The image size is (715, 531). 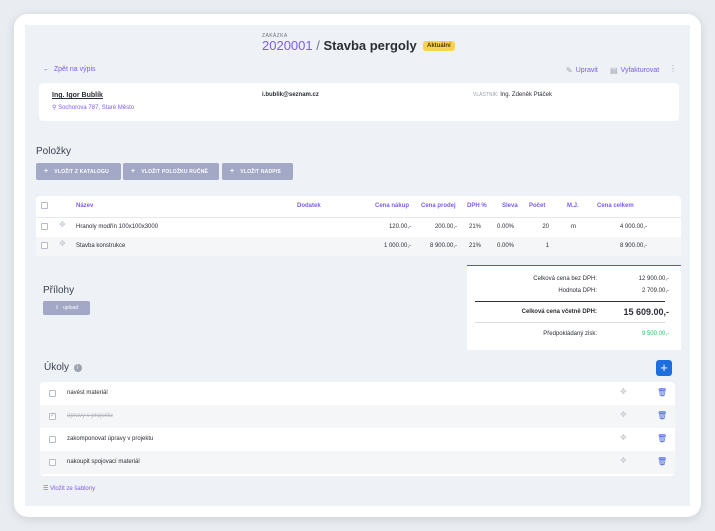 What do you see at coordinates (573, 227) in the screenshot?
I see `cell-unit: m` at bounding box center [573, 227].